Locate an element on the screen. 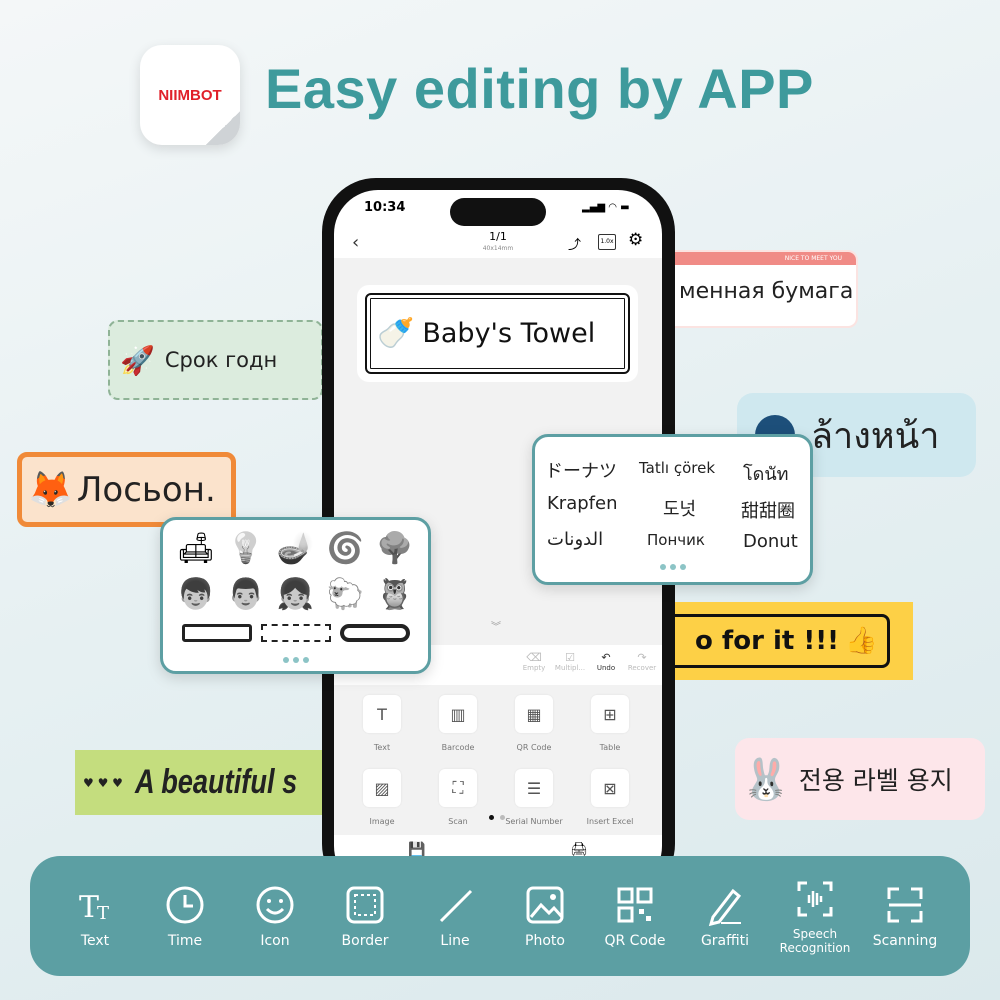  excel-icon: ⊠ is located at coordinates (610, 788).